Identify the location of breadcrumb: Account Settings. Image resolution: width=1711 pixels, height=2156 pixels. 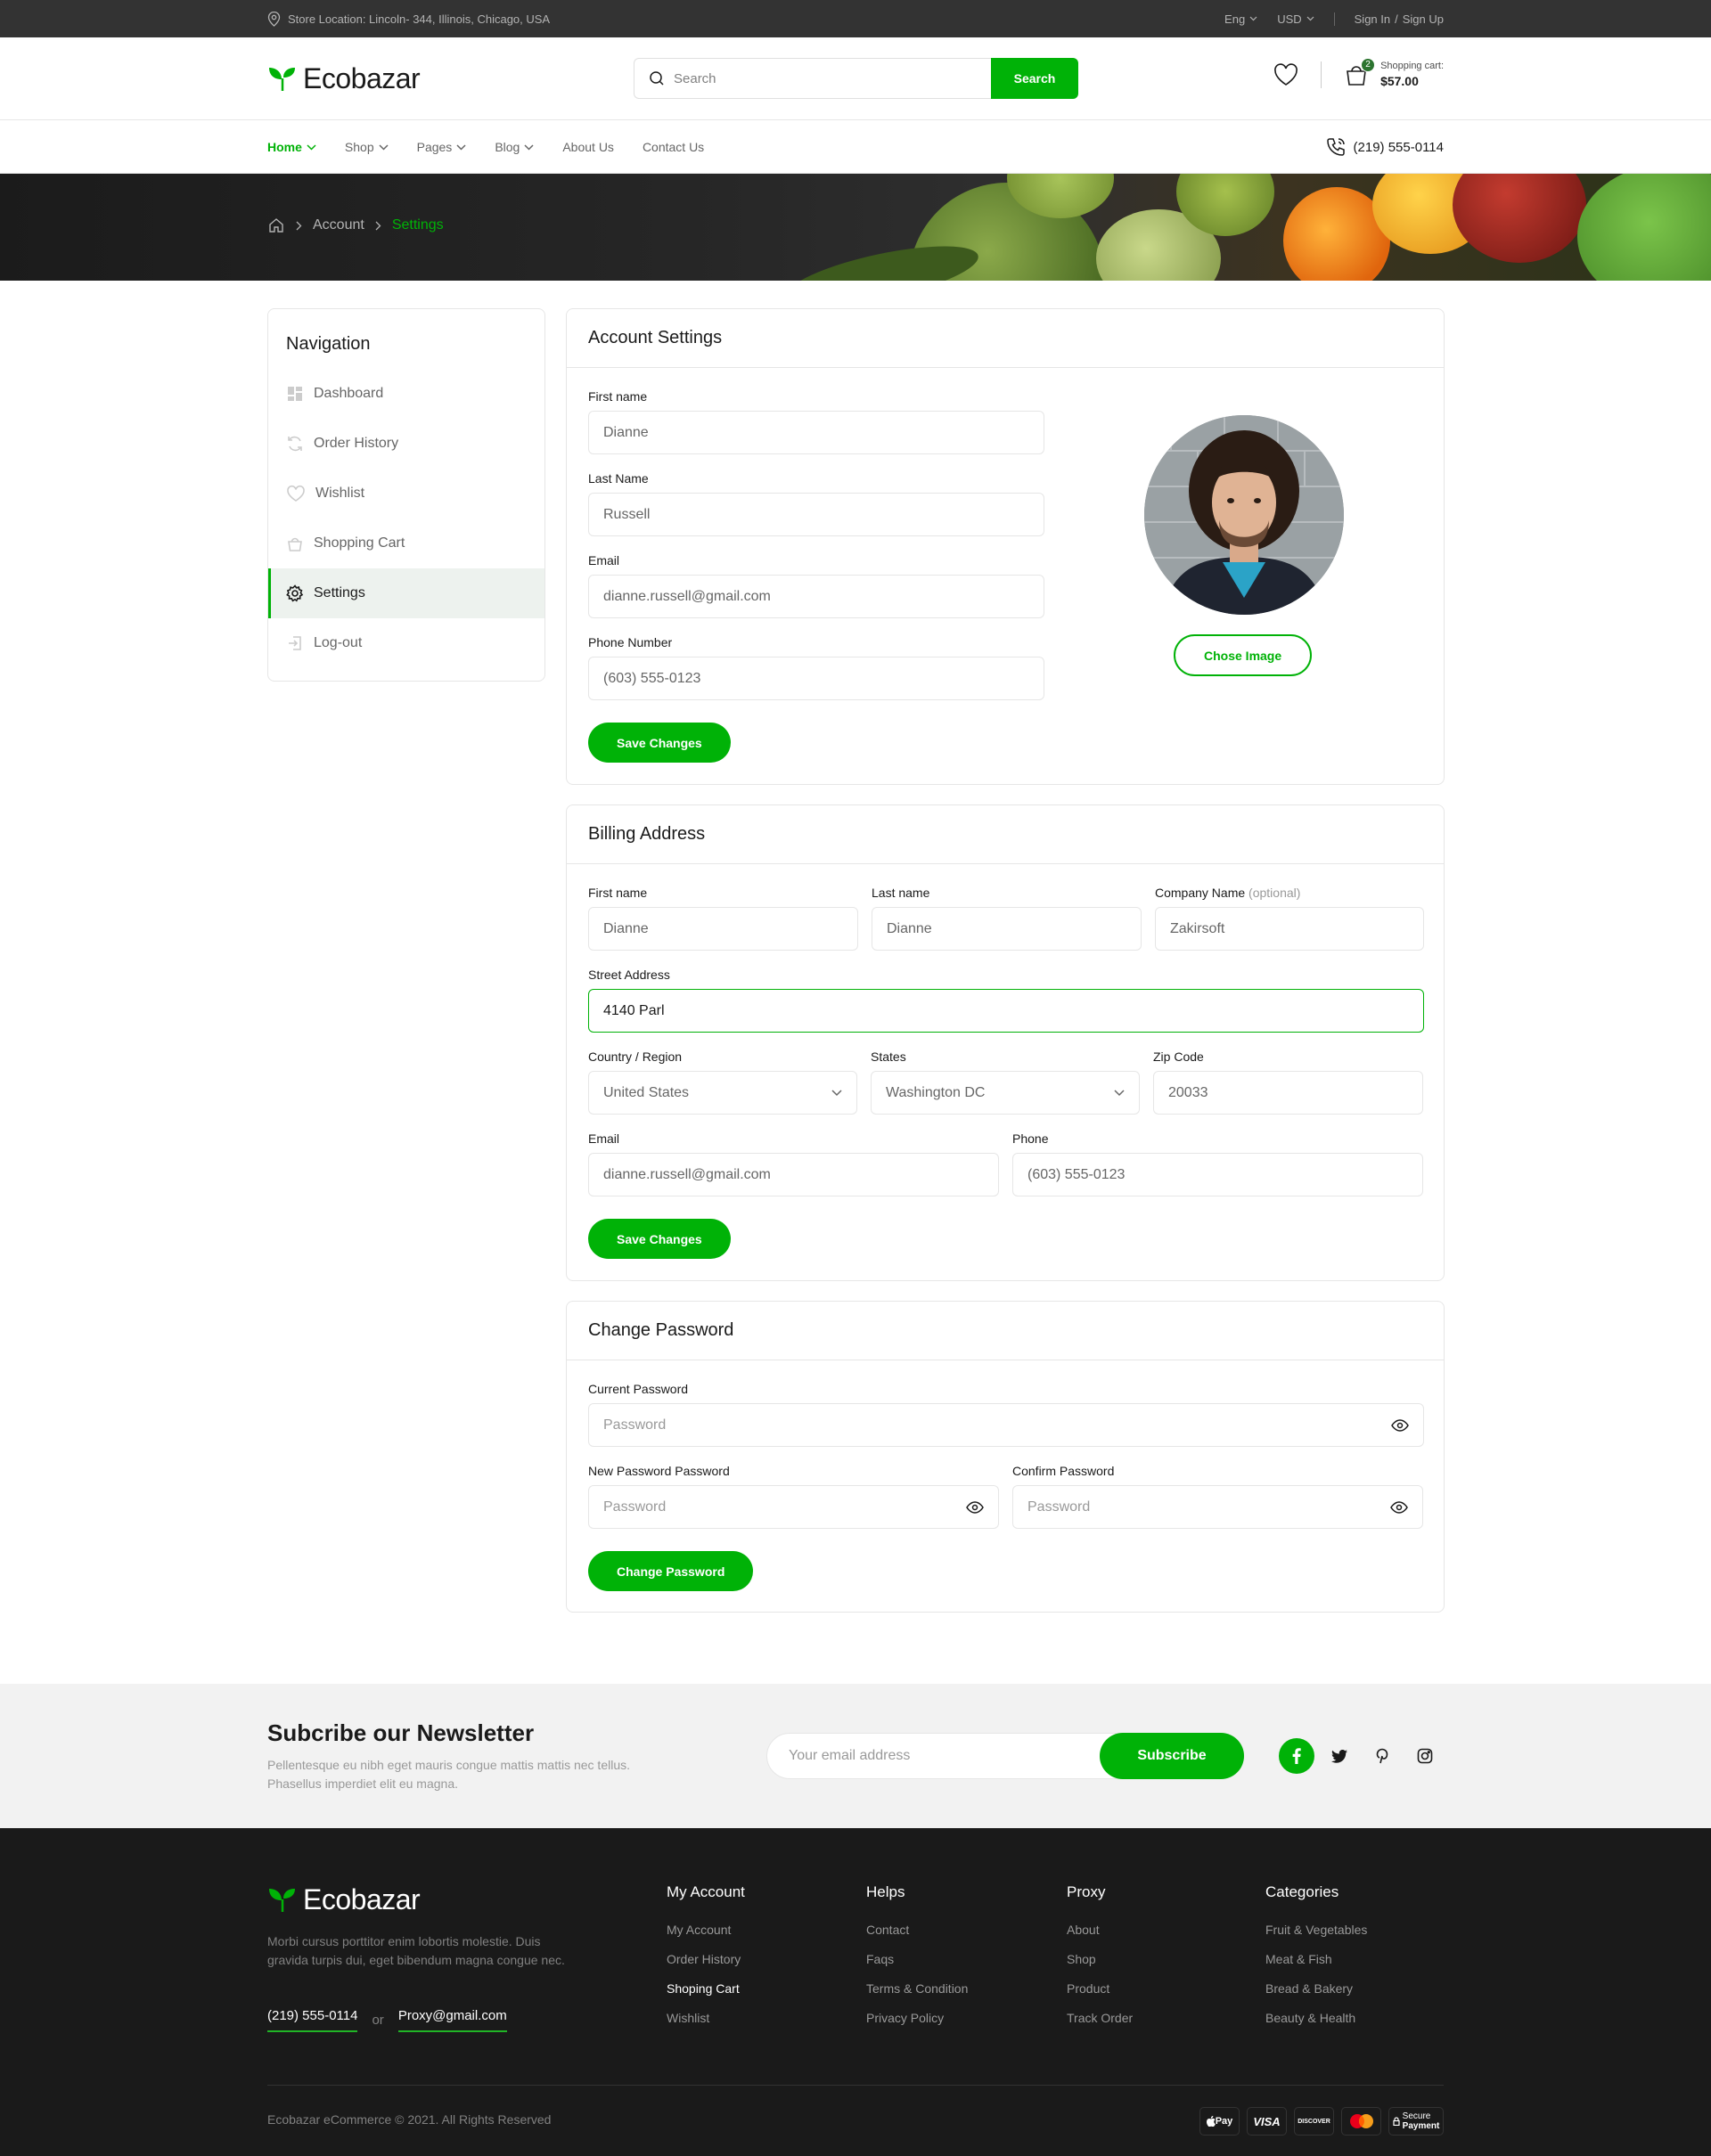
(355, 225).